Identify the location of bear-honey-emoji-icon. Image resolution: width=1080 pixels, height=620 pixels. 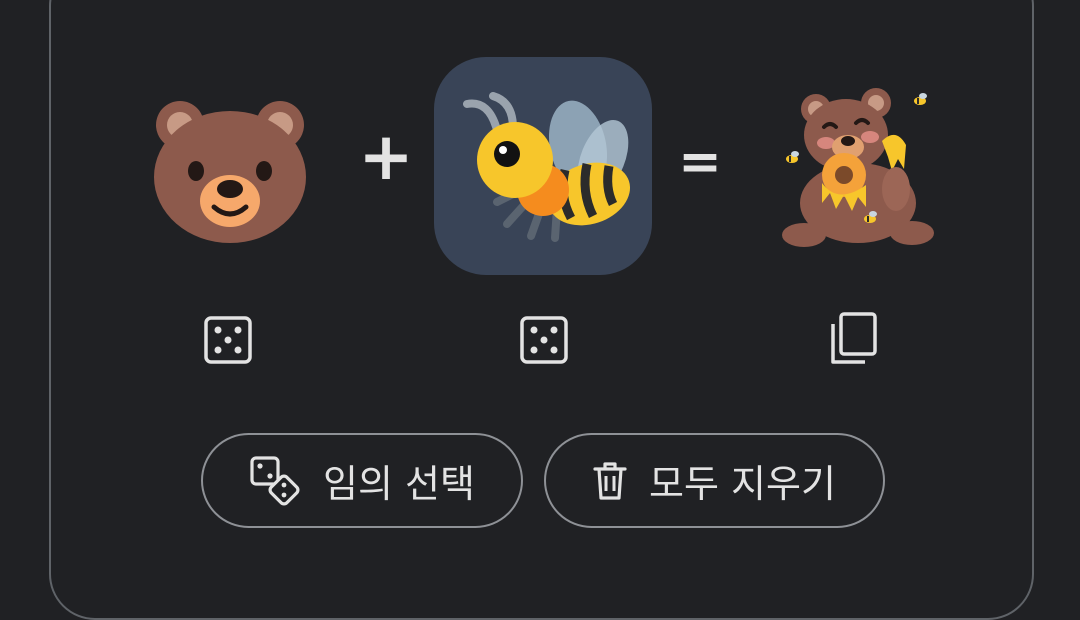
(858, 167).